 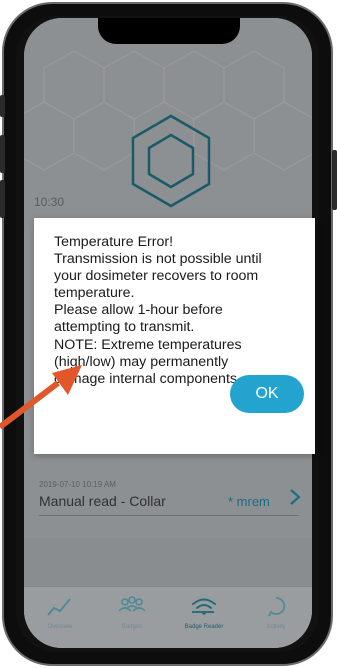 What do you see at coordinates (77, 484) in the screenshot?
I see `reading-date: 2019-07-10 10:19 AM` at bounding box center [77, 484].